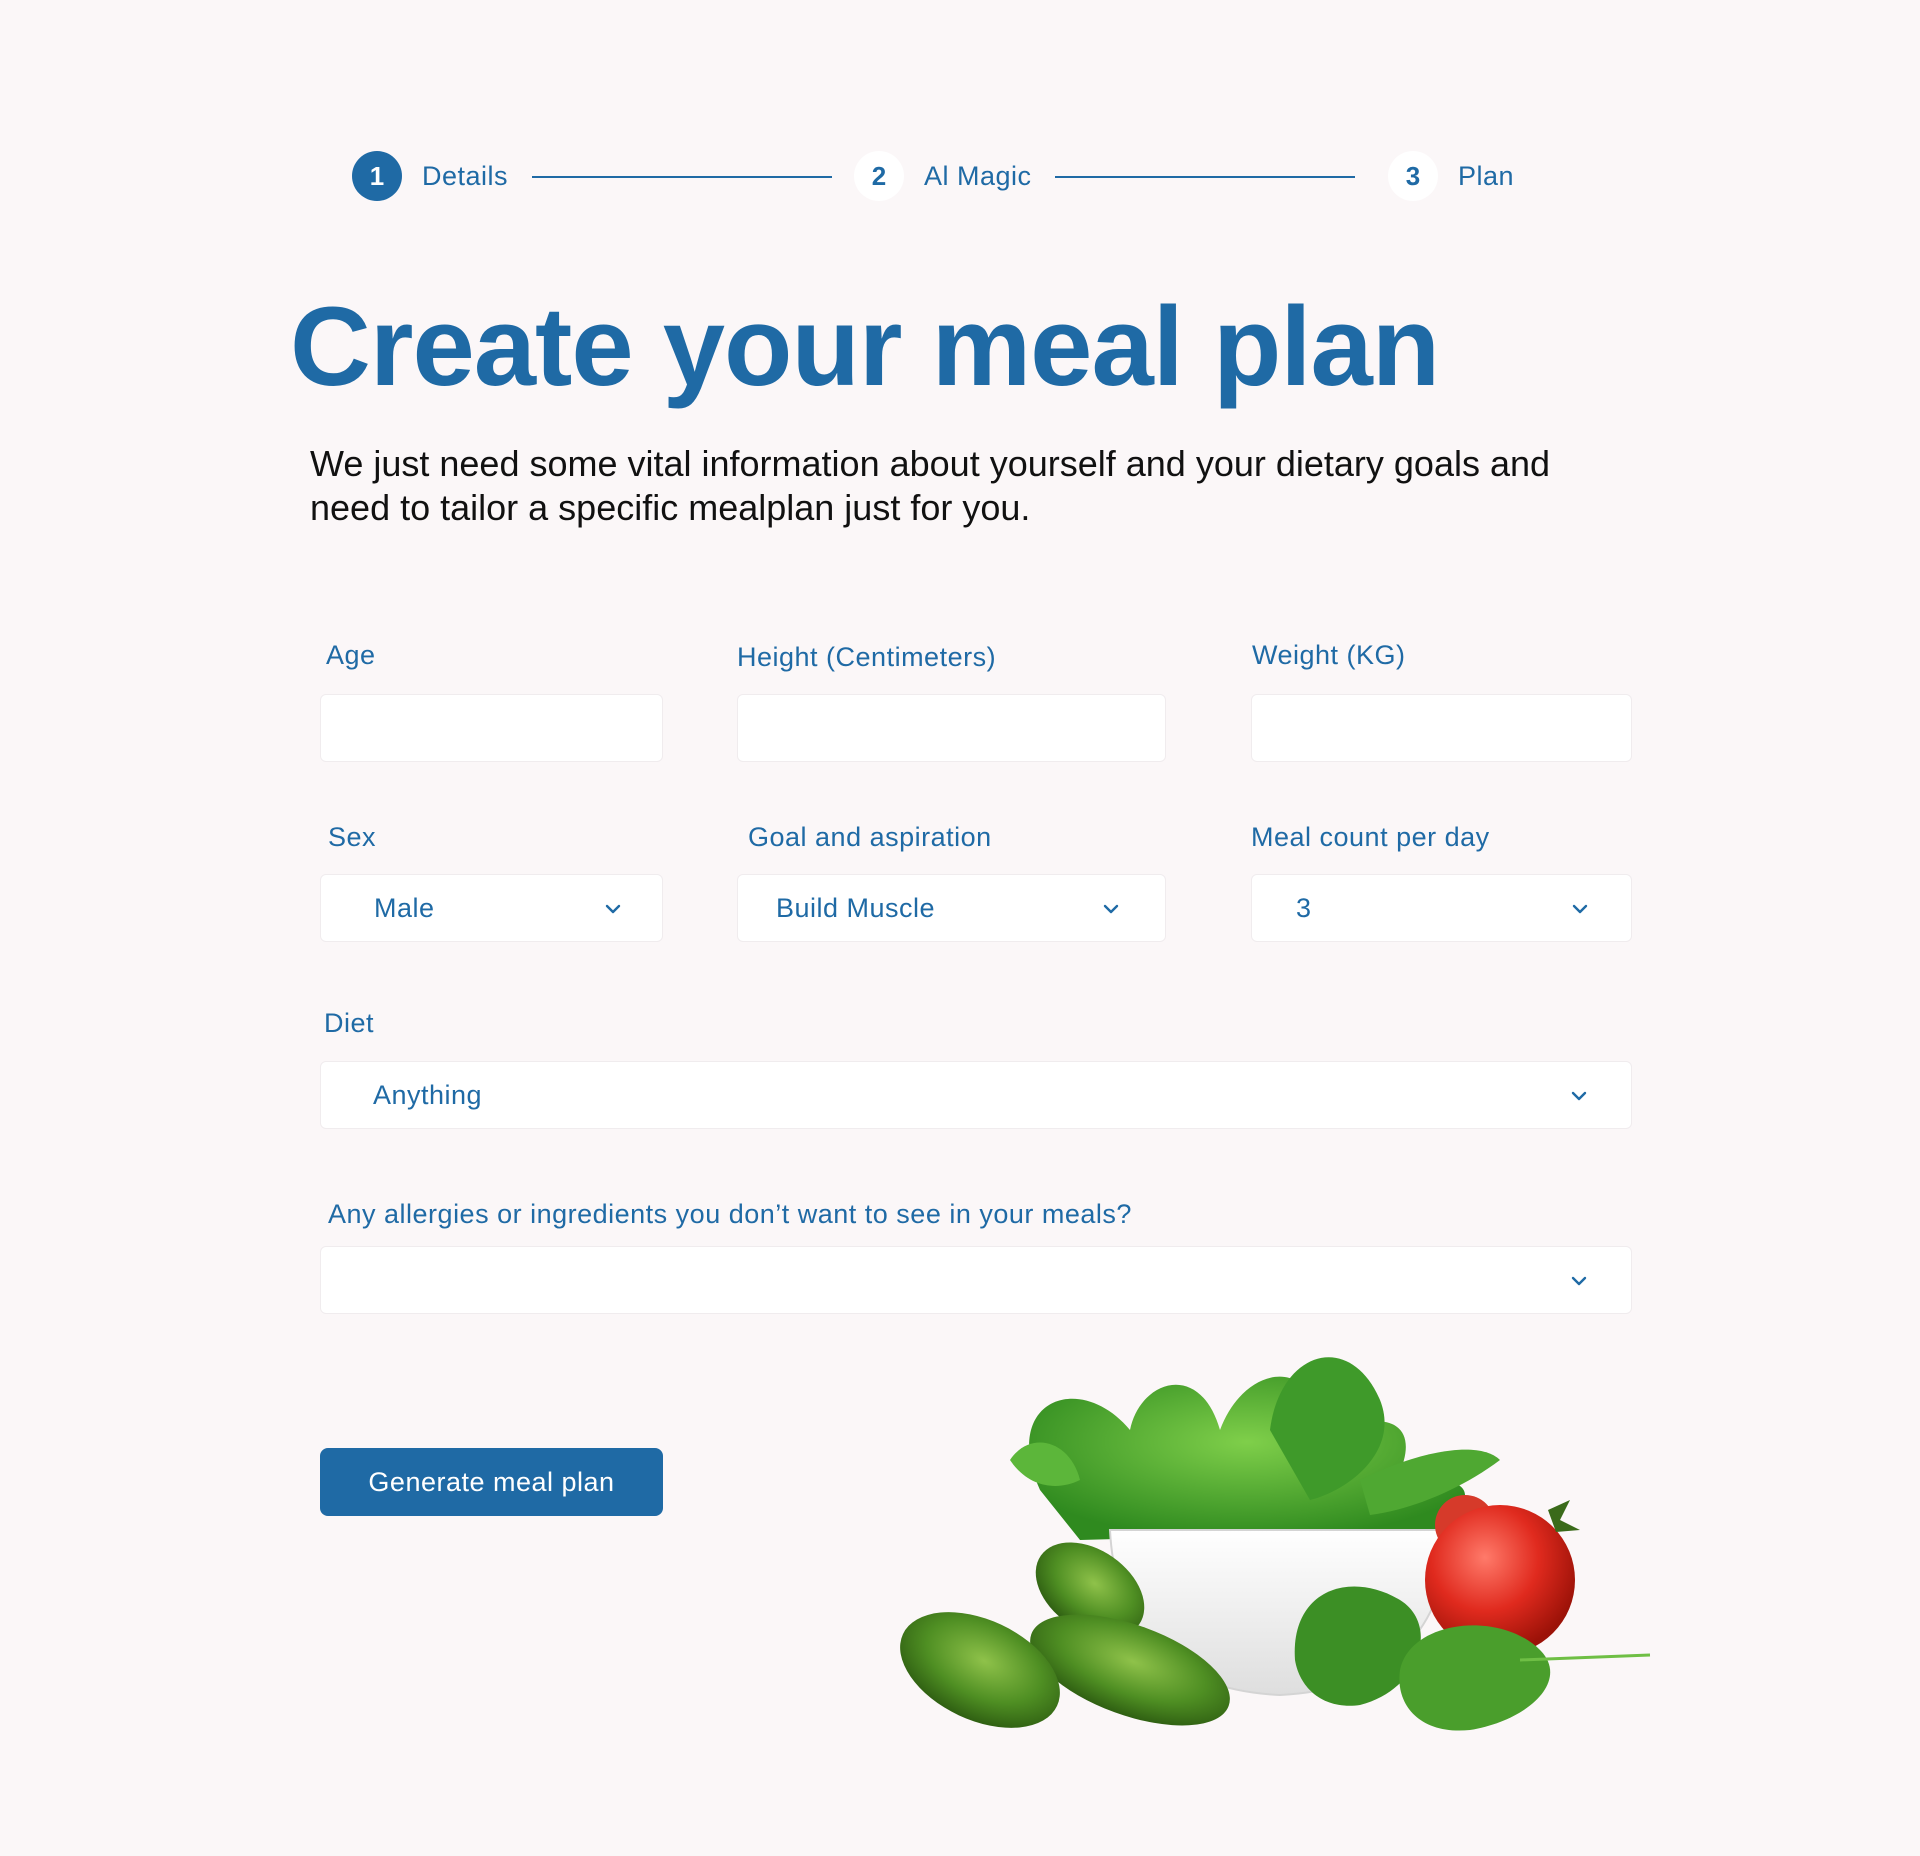 The width and height of the screenshot is (1920, 1856). What do you see at coordinates (856, 908) in the screenshot?
I see `goal-select-value: Build Muscle` at bounding box center [856, 908].